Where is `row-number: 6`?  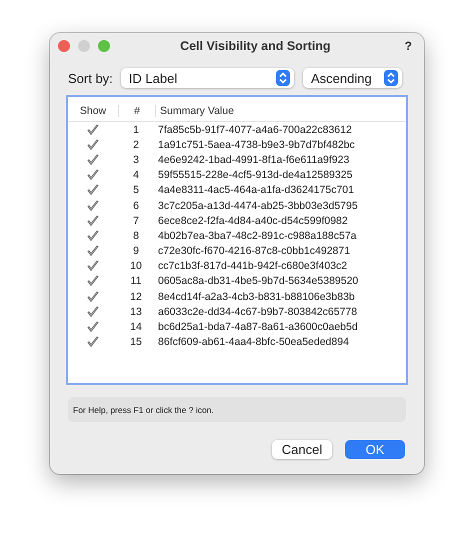 row-number: 6 is located at coordinates (136, 206).